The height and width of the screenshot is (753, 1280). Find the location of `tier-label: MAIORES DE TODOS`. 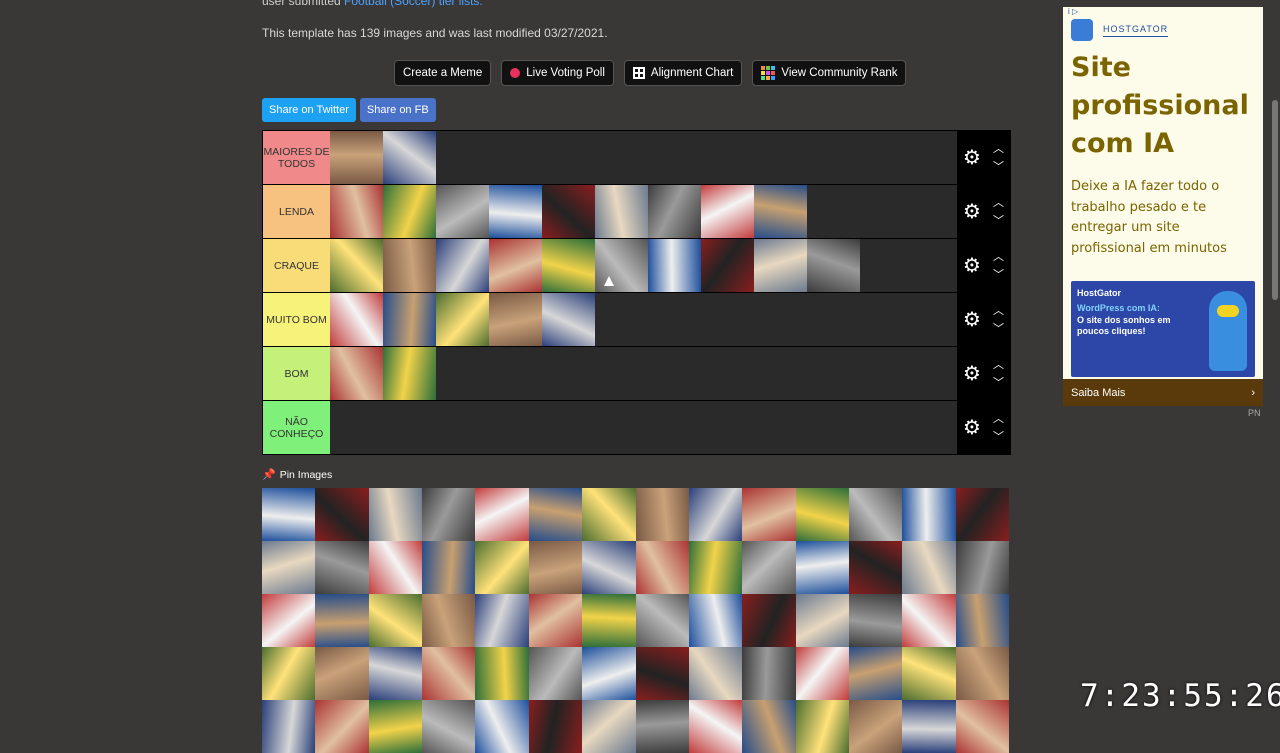

tier-label: MAIORES DE TODOS is located at coordinates (296, 157).